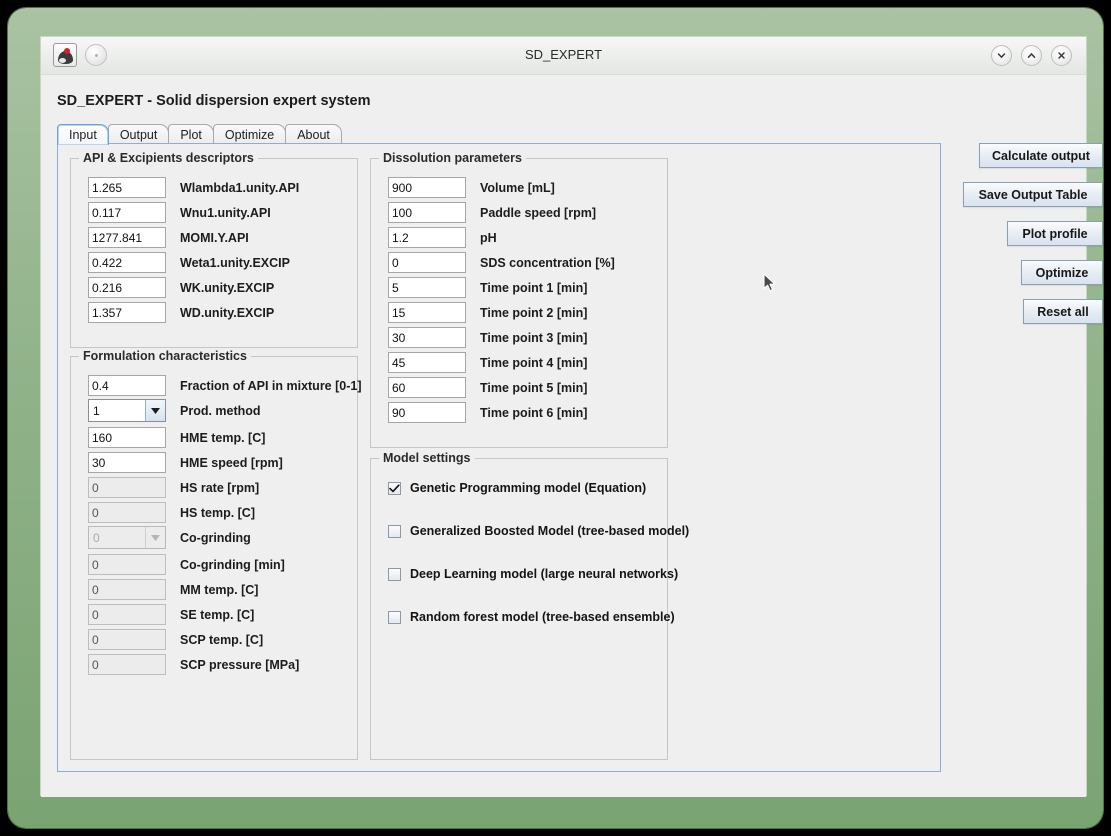  What do you see at coordinates (232, 564) in the screenshot?
I see `field-label: Co-grinding [min]` at bounding box center [232, 564].